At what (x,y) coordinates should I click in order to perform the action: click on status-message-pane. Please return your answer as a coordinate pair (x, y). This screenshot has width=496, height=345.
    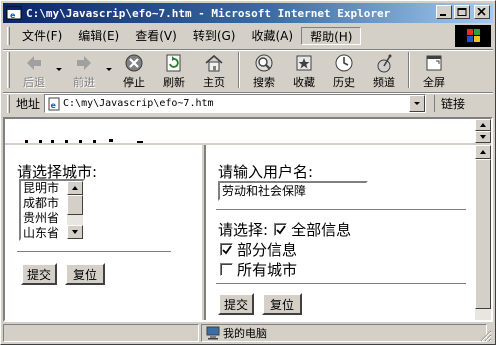
    Looking at the image, I should click on (101, 333).